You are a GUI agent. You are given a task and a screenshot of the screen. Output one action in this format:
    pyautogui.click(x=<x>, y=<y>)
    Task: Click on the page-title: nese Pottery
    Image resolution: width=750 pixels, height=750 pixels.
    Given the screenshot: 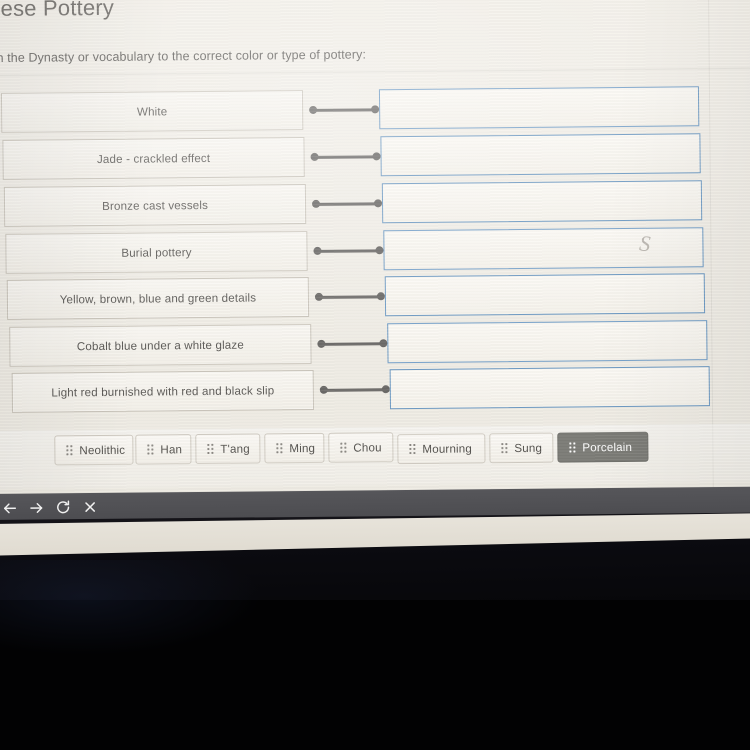 What is the action you would take?
    pyautogui.click(x=57, y=11)
    